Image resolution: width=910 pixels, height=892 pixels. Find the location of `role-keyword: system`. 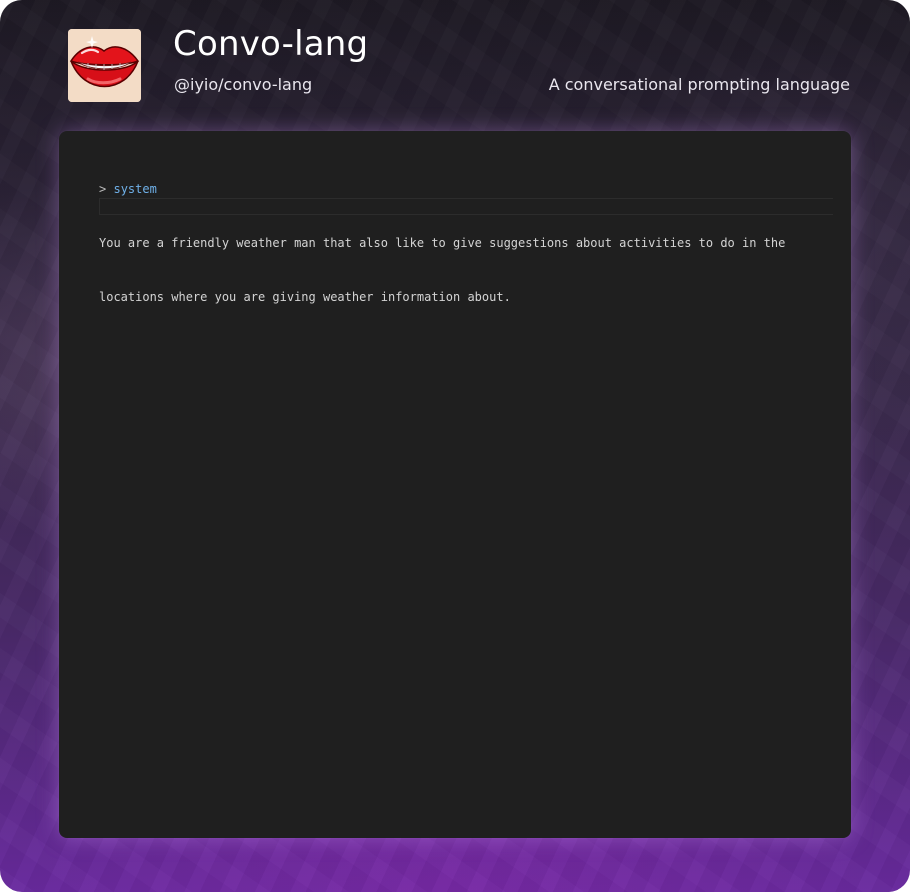

role-keyword: system is located at coordinates (135, 189).